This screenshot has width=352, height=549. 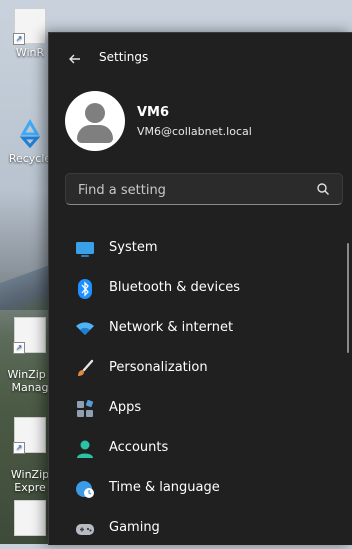 I want to click on search-box, so click(x=204, y=189).